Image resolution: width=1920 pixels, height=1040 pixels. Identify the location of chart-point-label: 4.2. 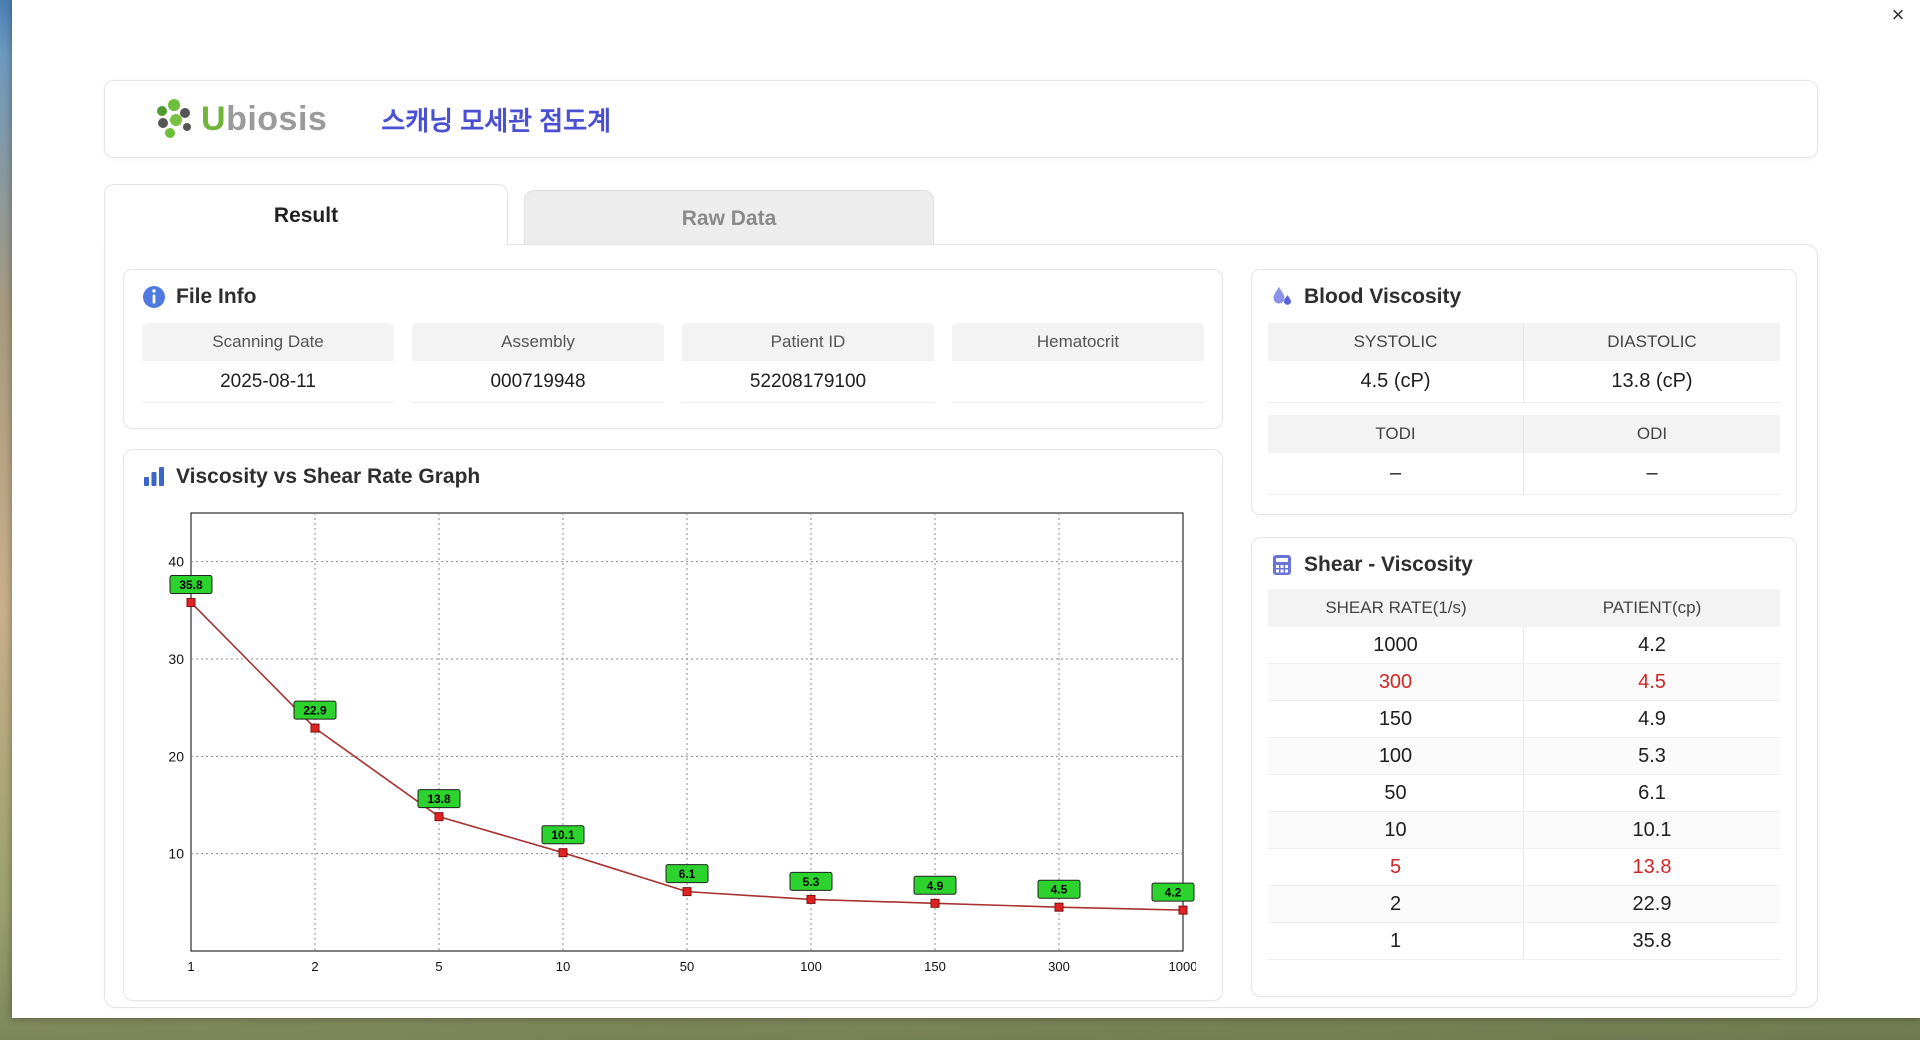
(1173, 893).